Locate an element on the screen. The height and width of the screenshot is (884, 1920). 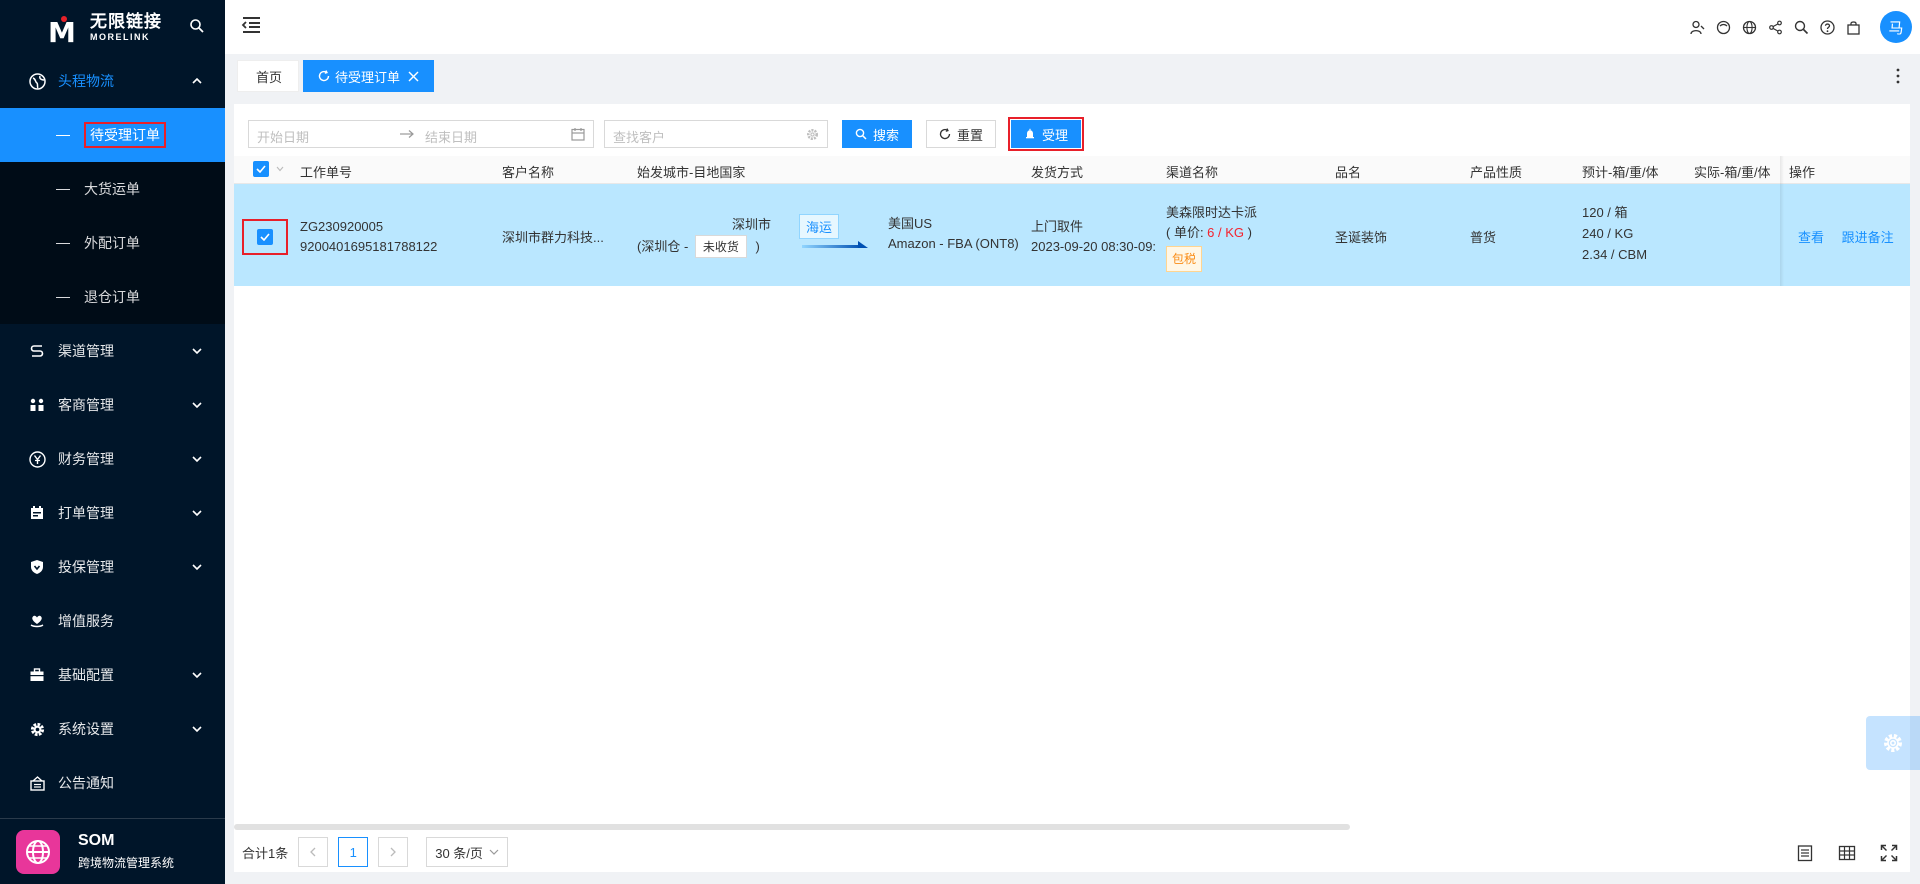
page-size-value: 30 条/页 is located at coordinates (459, 853).